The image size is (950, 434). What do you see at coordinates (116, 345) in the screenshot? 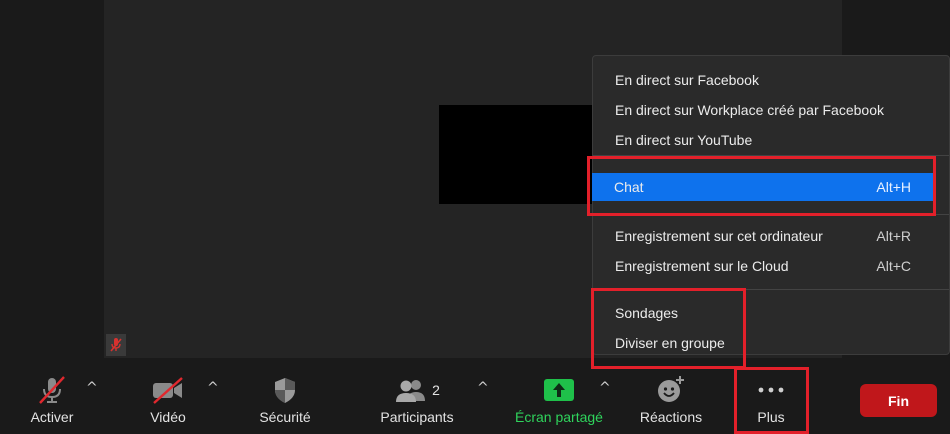
I see `muted-mic-badge-icon` at bounding box center [116, 345].